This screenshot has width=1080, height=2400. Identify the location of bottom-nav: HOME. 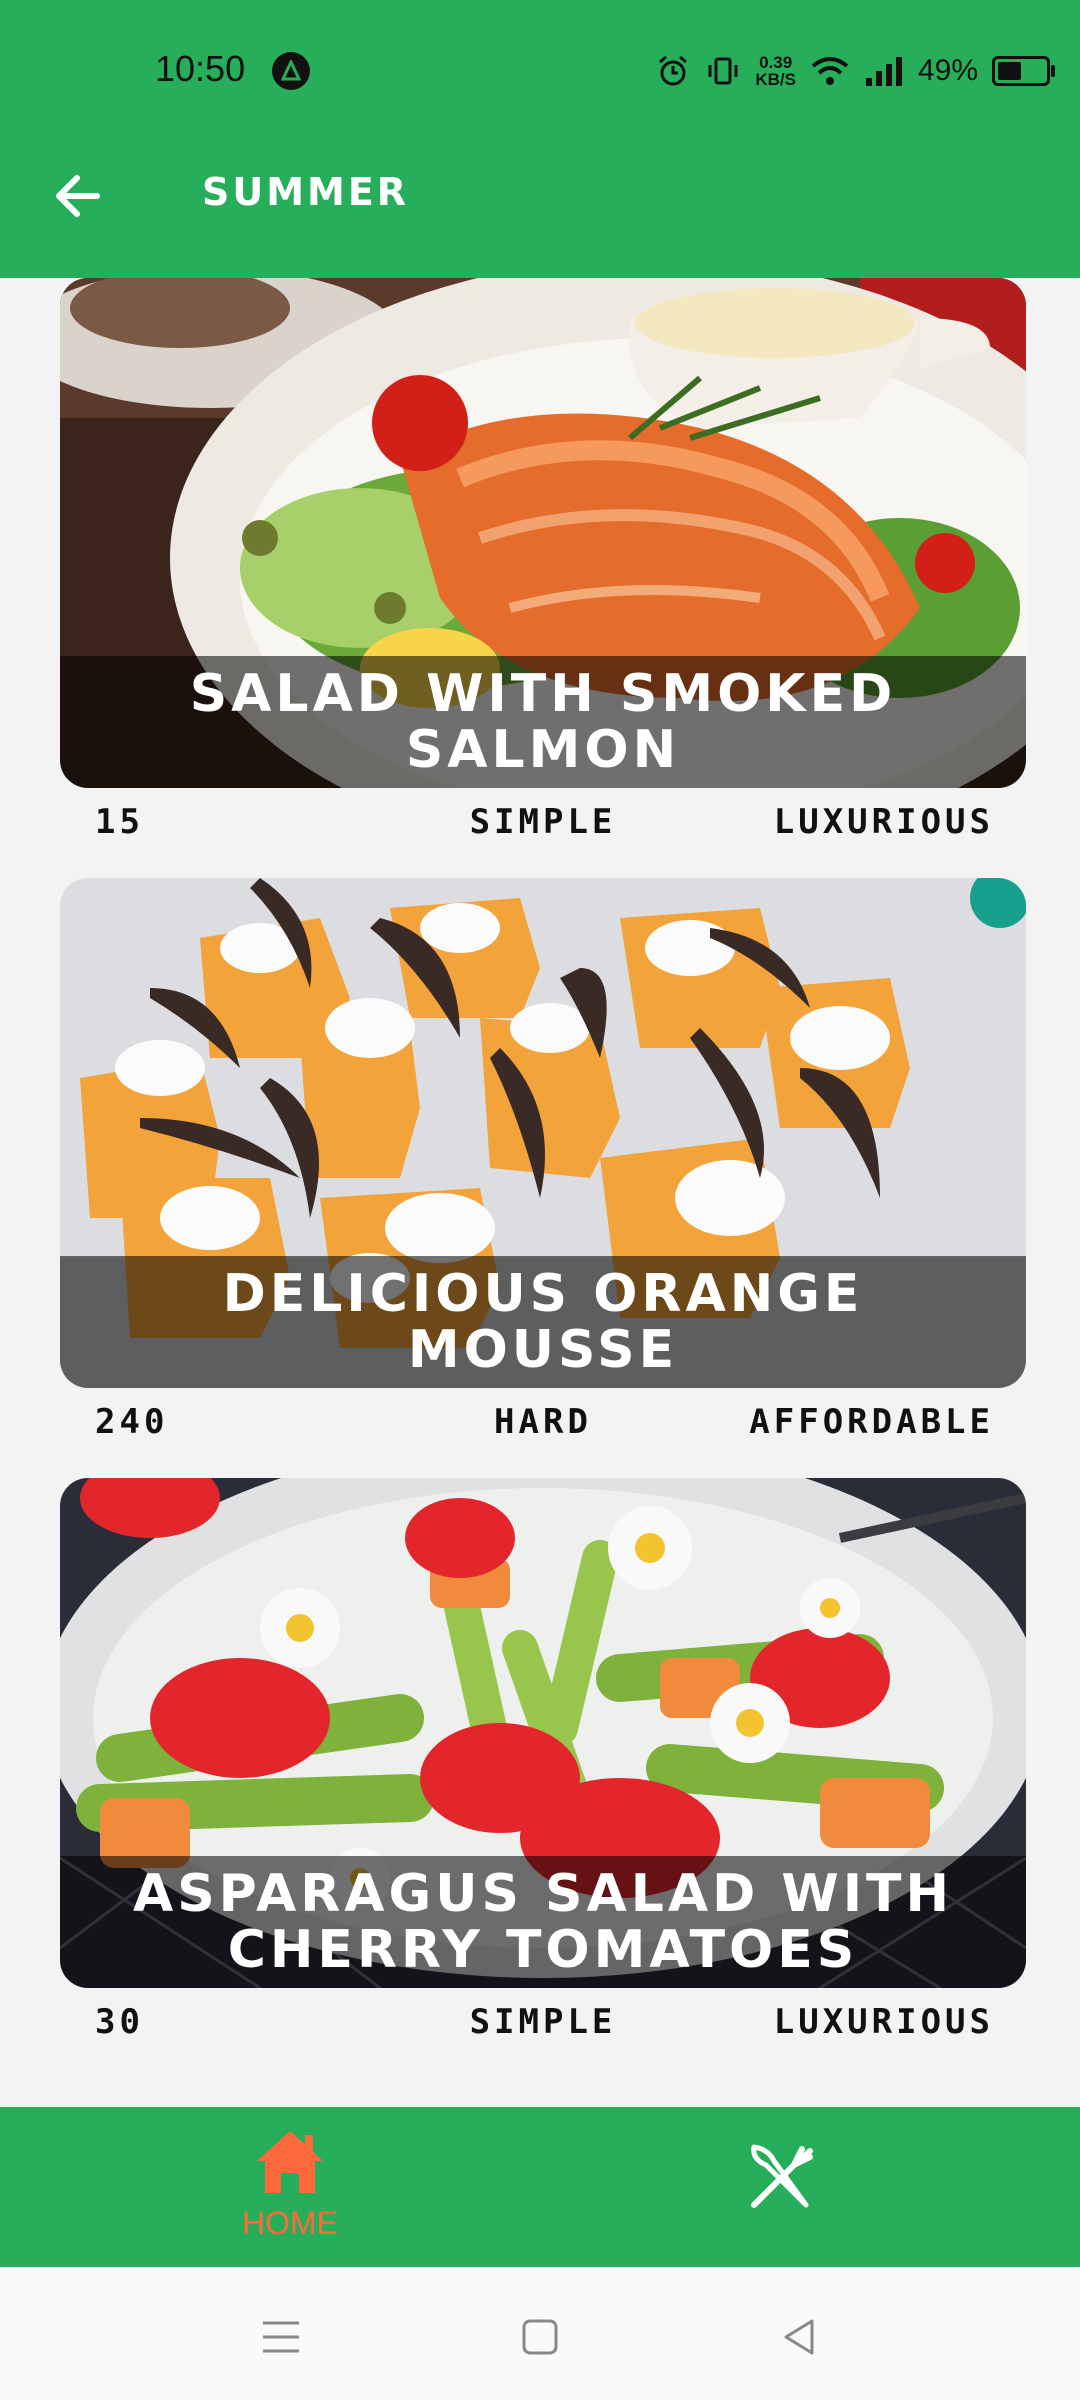
(540, 2187).